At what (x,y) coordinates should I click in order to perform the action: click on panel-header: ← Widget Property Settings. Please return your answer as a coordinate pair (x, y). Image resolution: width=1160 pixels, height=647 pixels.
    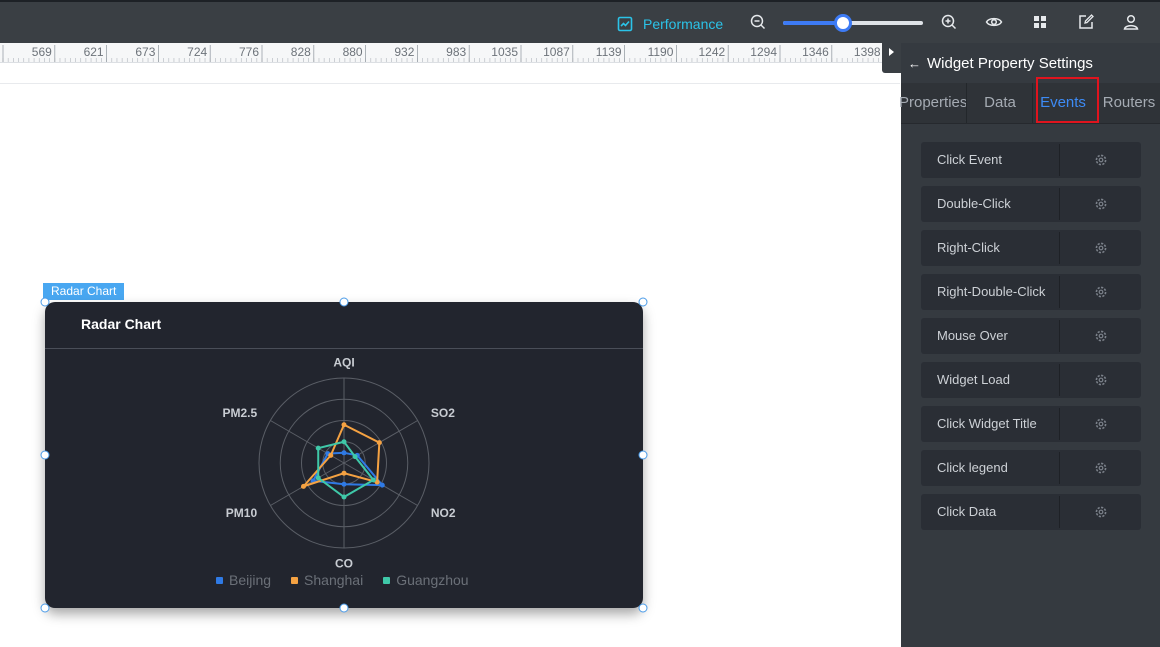
    Looking at the image, I should click on (1030, 63).